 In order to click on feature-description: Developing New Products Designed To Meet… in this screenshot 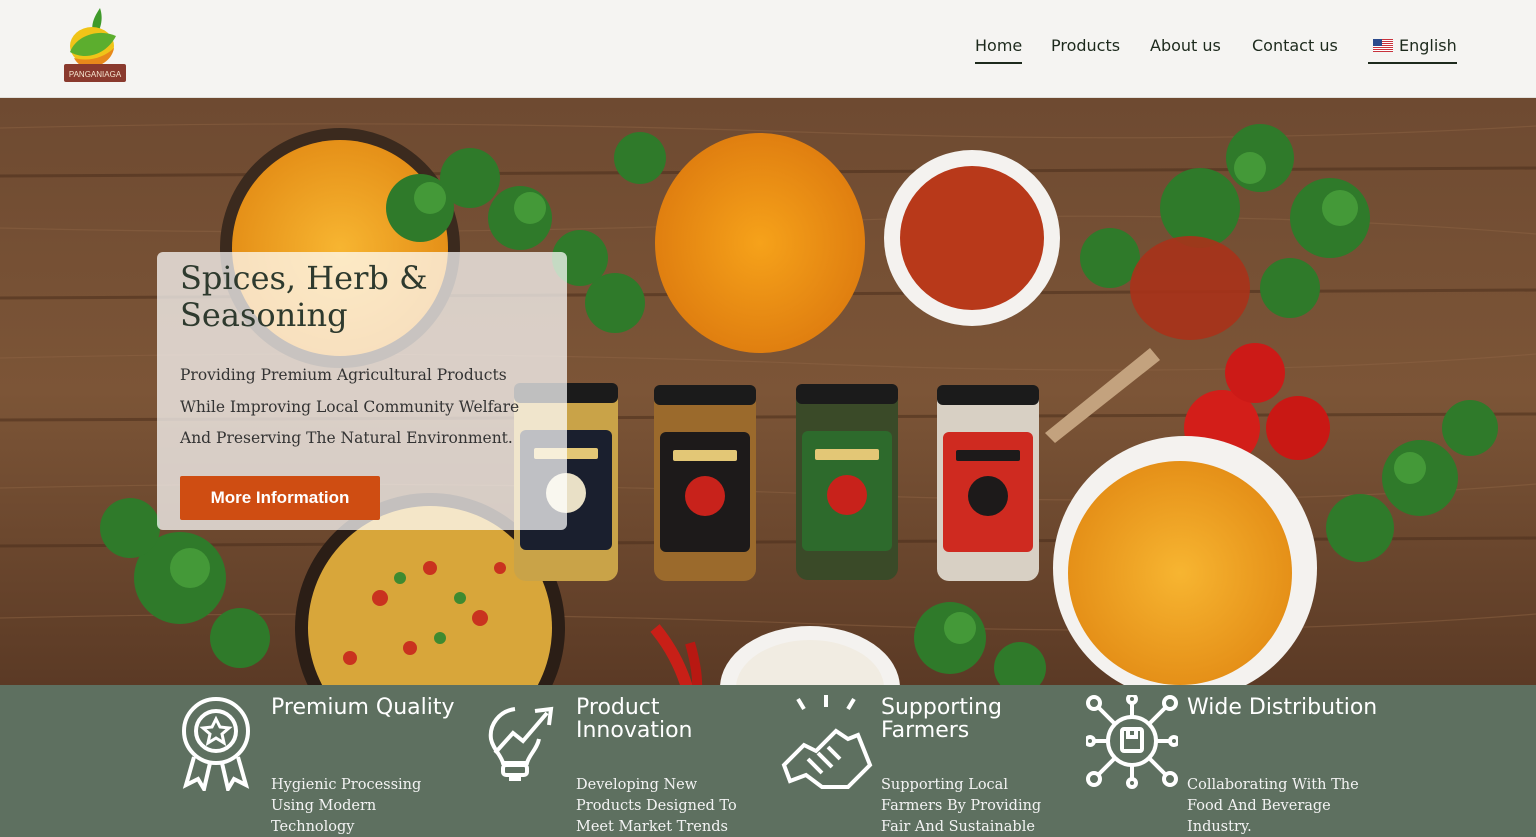, I will do `click(656, 806)`.